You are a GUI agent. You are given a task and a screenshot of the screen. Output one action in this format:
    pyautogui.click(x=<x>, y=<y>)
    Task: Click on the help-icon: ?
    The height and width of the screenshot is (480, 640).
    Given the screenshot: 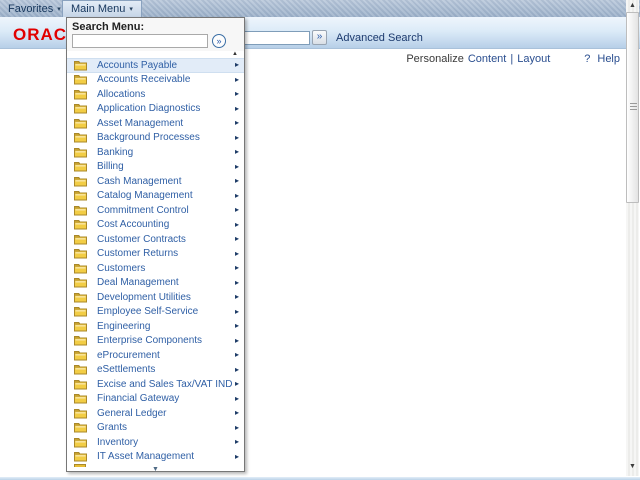 What is the action you would take?
    pyautogui.click(x=587, y=59)
    